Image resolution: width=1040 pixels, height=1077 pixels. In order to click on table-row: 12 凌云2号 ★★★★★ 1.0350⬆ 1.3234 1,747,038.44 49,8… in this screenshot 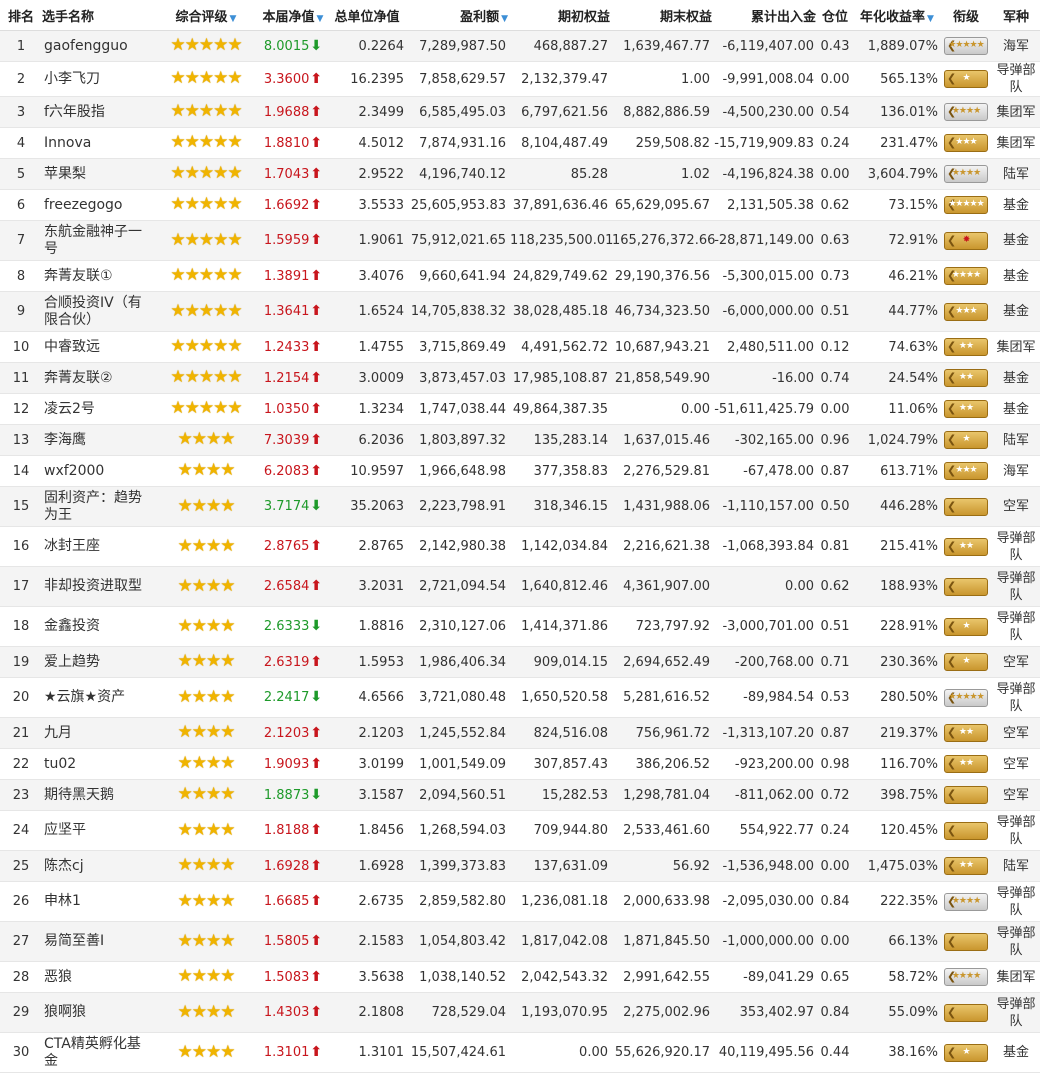, I will do `click(520, 409)`.